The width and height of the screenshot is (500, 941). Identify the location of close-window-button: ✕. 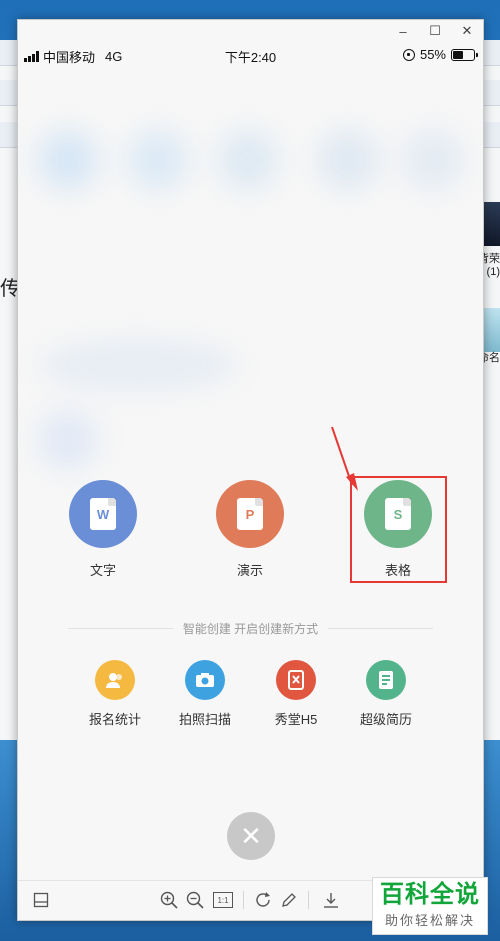
(467, 31).